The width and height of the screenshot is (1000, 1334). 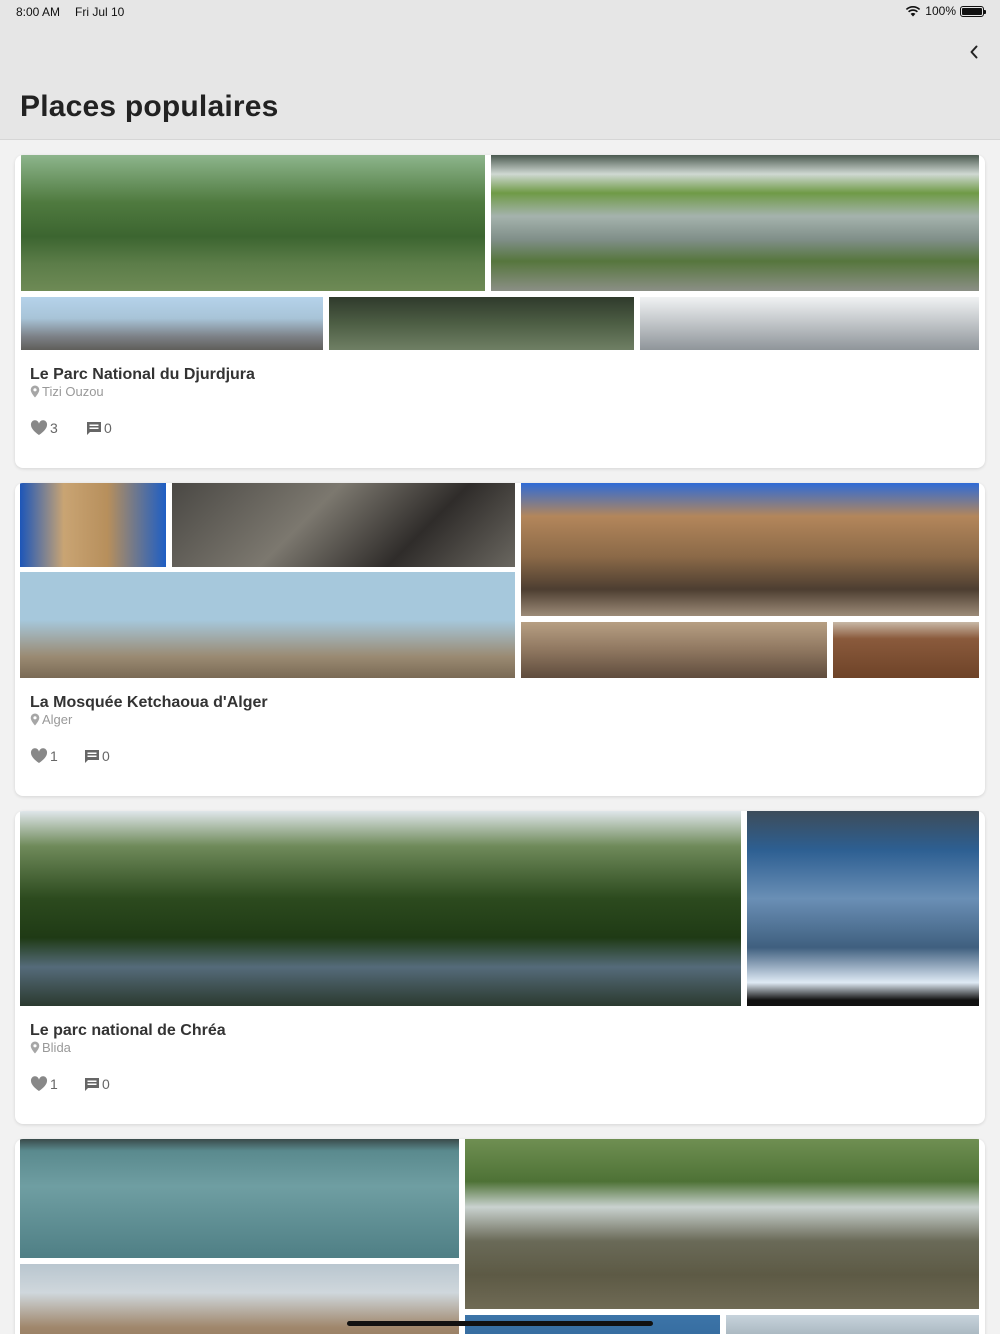 What do you see at coordinates (100, 12) in the screenshot?
I see `status-date: Fri Jul 10` at bounding box center [100, 12].